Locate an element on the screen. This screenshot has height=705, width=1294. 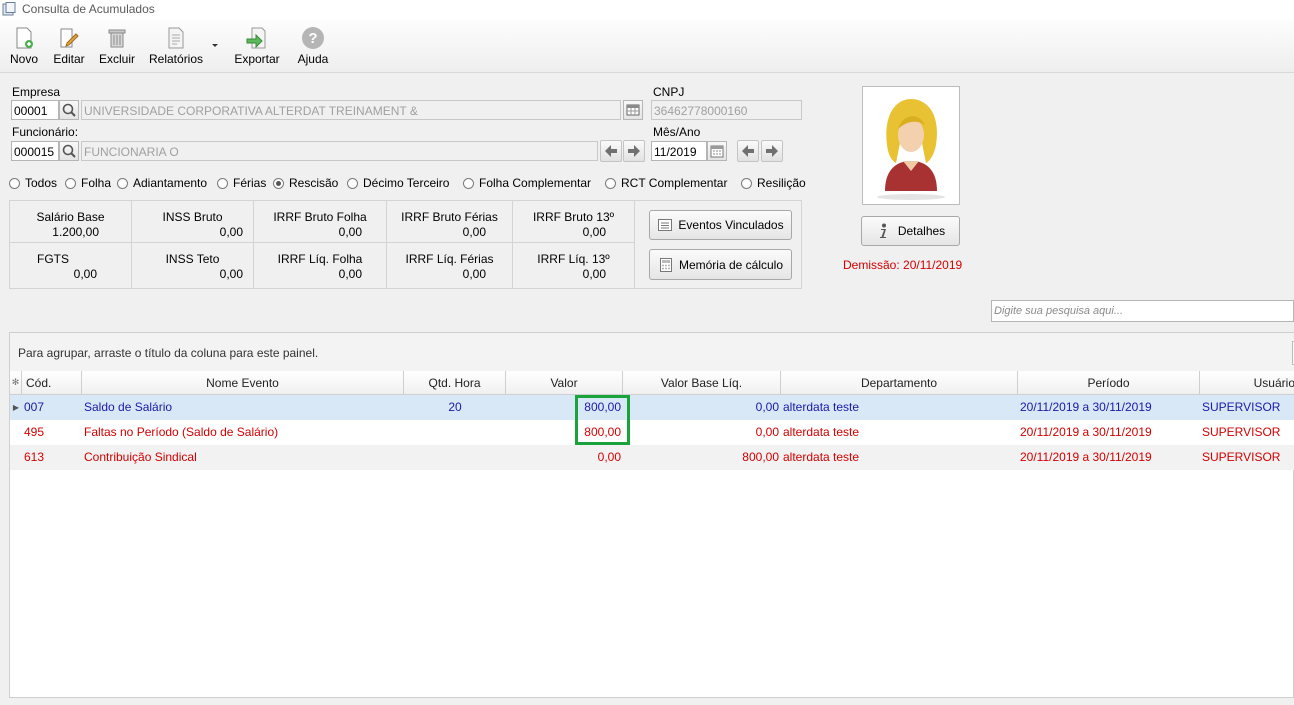
empresa-code-input: 00001 is located at coordinates (35, 110).